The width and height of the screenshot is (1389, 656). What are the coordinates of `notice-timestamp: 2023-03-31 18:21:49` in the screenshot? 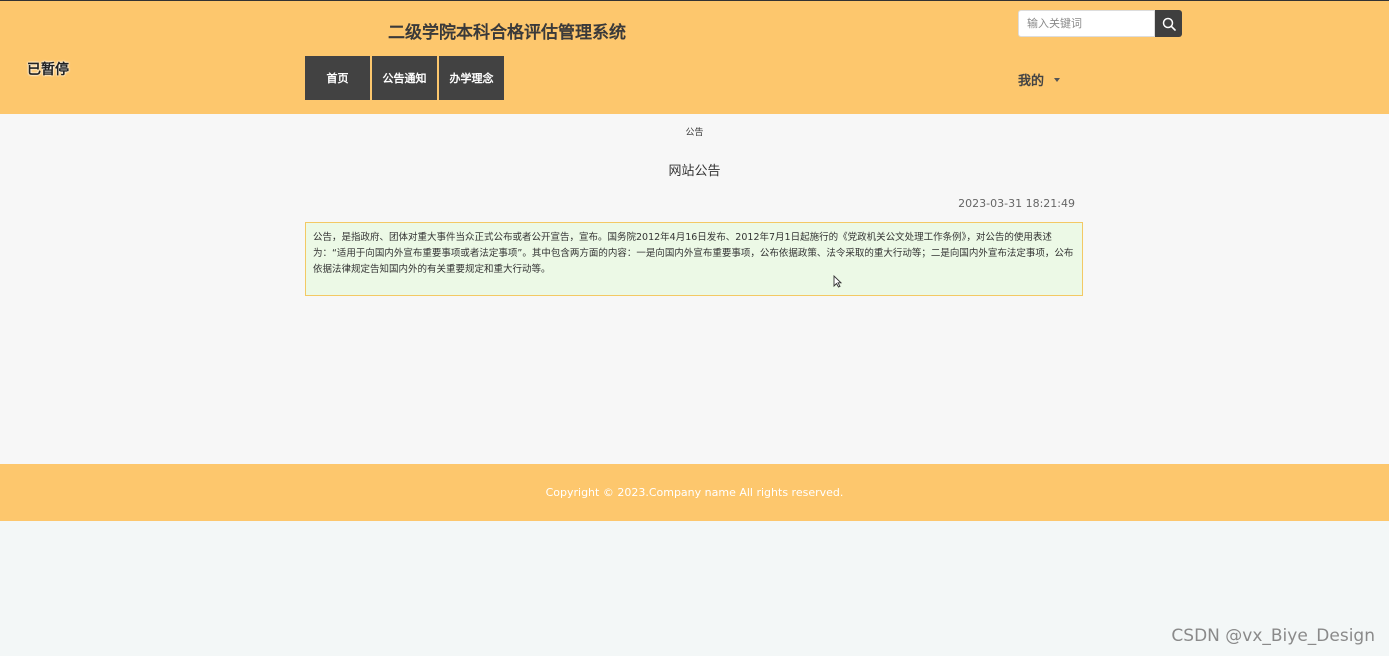 It's located at (1016, 203).